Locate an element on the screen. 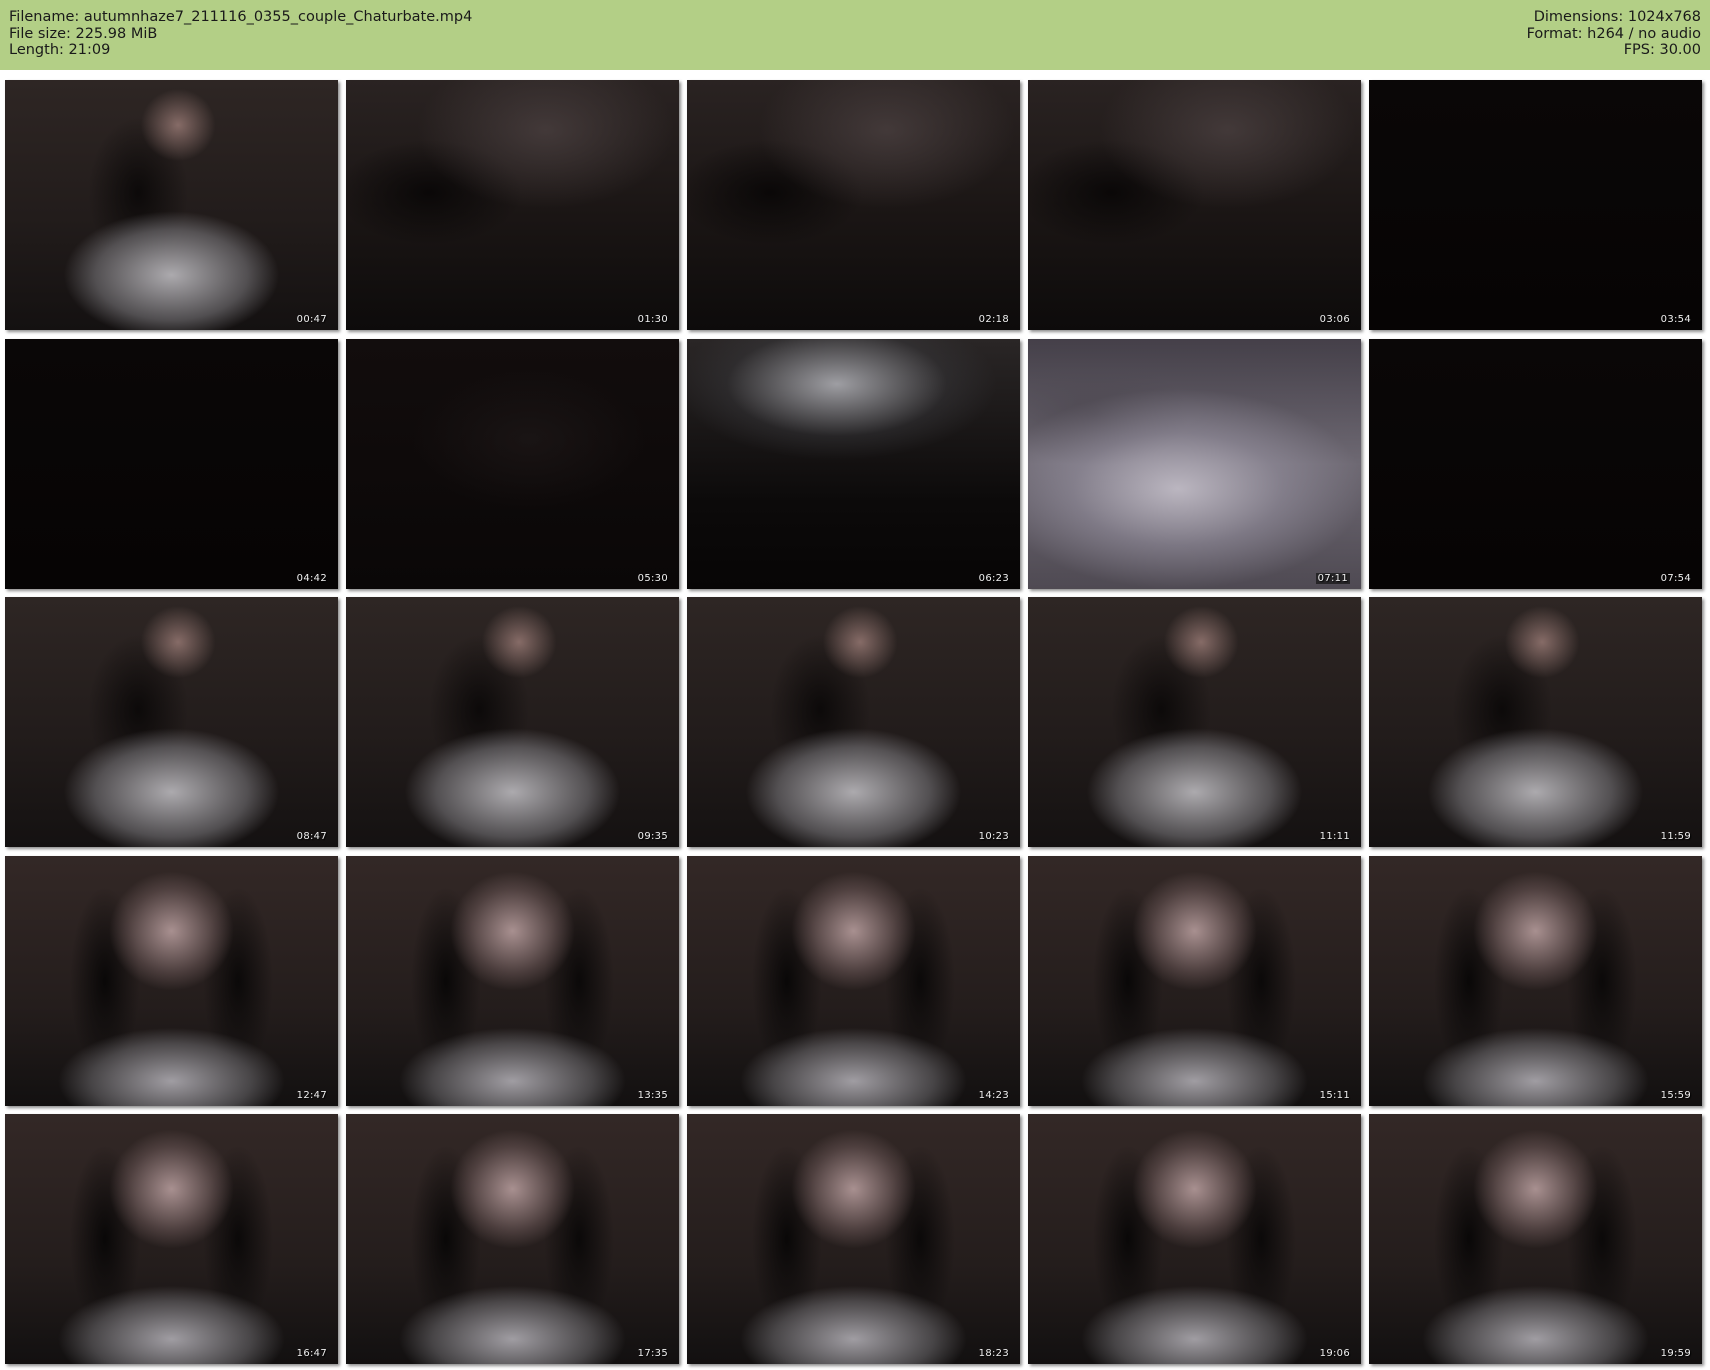  filesize-text: File size: 225.98 MiB is located at coordinates (83, 33).